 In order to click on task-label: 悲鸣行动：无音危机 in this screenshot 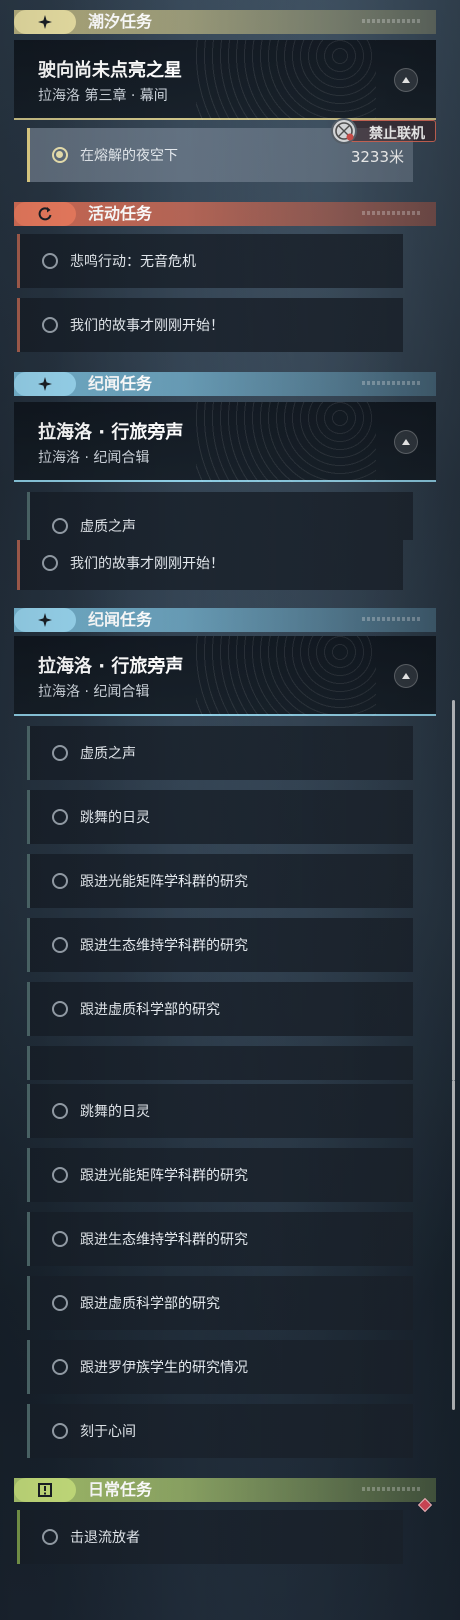, I will do `click(133, 262)`.